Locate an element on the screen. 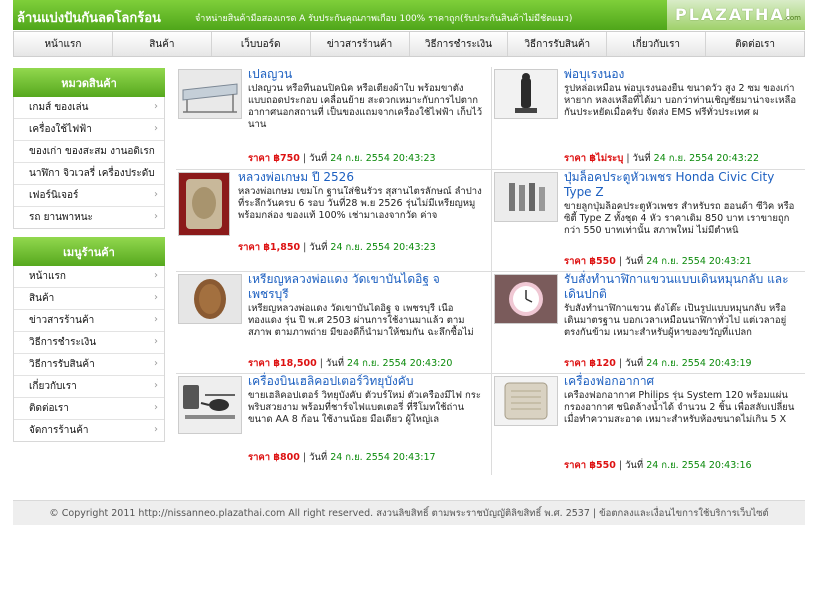  nav-delivery: วิธีการรับสินค้า is located at coordinates (556, 44).